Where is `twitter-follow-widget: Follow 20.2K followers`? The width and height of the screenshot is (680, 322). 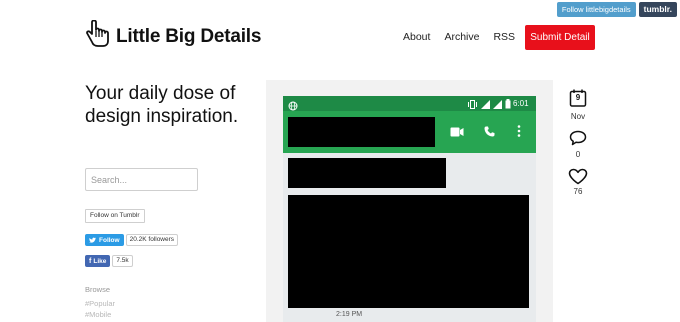
twitter-follow-widget: Follow 20.2K followers is located at coordinates (132, 240).